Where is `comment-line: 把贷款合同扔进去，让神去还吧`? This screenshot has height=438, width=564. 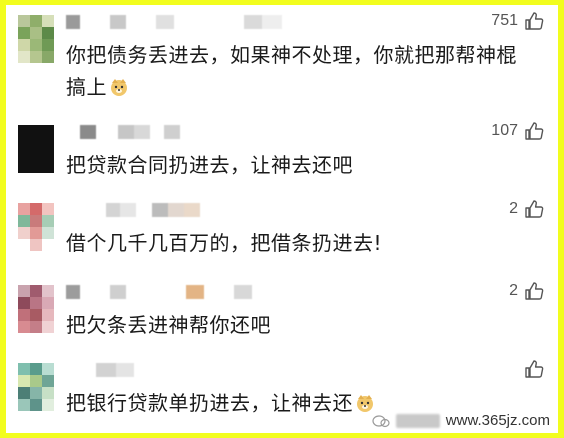 comment-line: 把贷款合同扔进去，让神去还吧 is located at coordinates (209, 165).